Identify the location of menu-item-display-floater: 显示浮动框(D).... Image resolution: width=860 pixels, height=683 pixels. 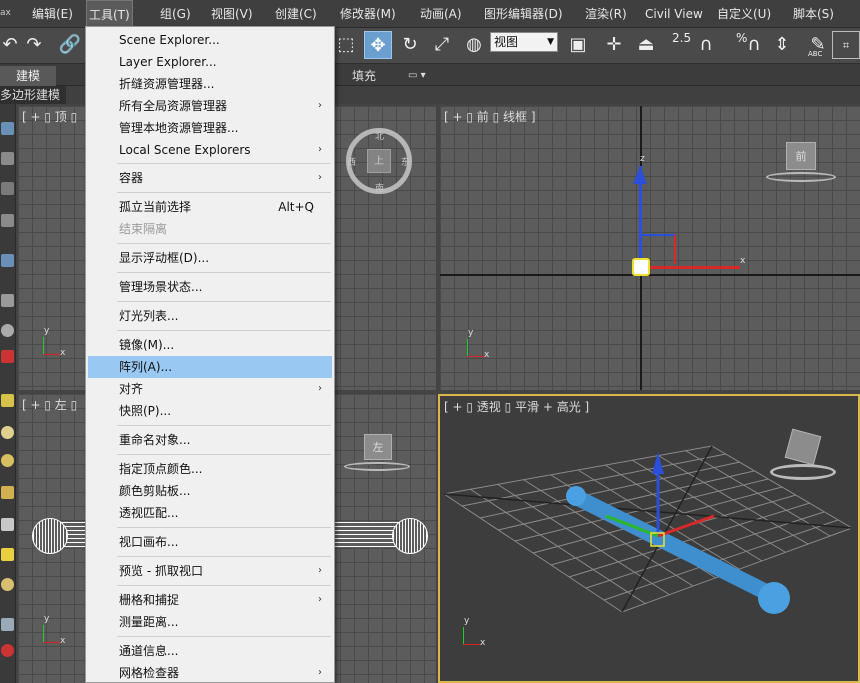
(210, 258).